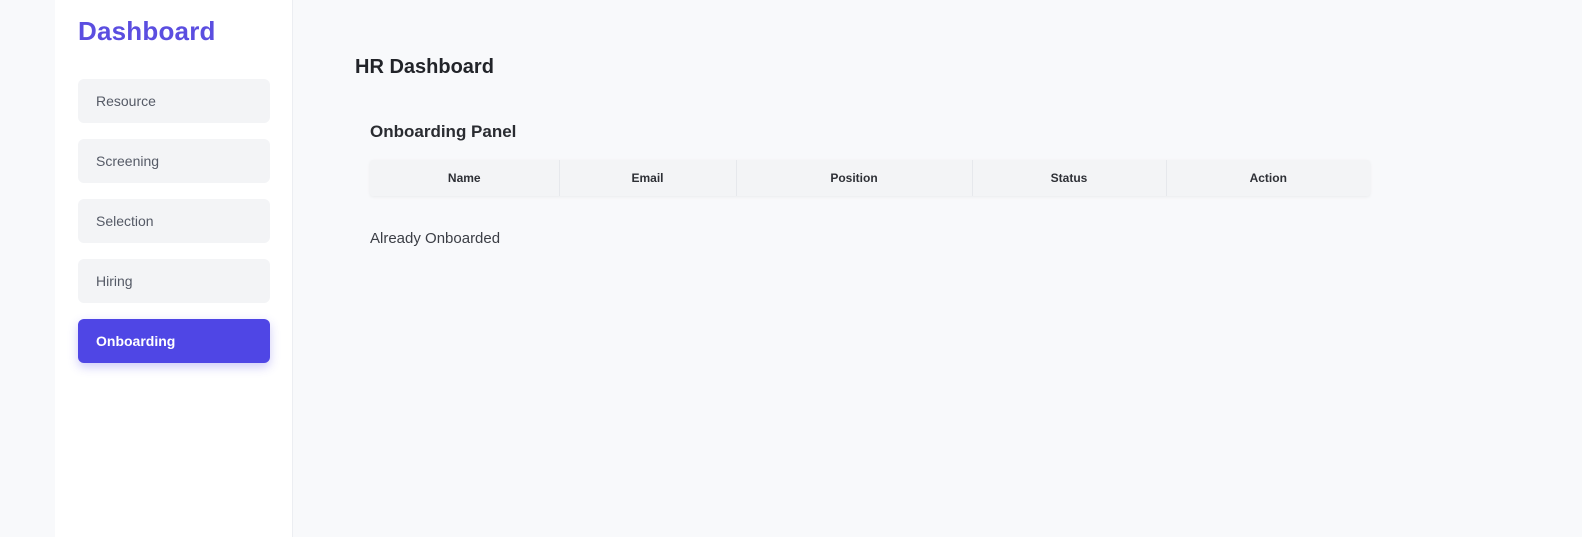 This screenshot has width=1582, height=537. I want to click on column-header-email: Email, so click(648, 178).